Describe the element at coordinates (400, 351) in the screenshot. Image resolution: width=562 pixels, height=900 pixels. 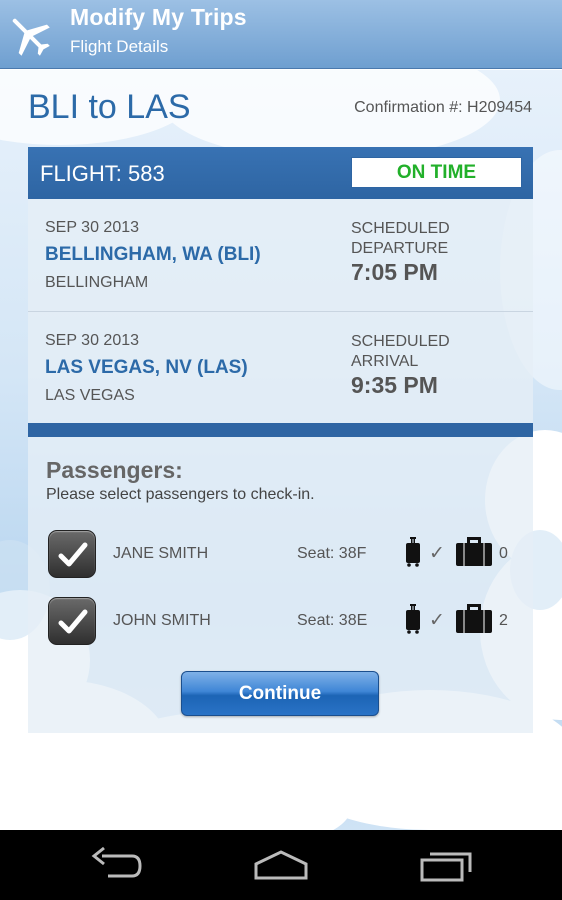
I see `arrival-label: SCHEDULED ARRIVAL` at that location.